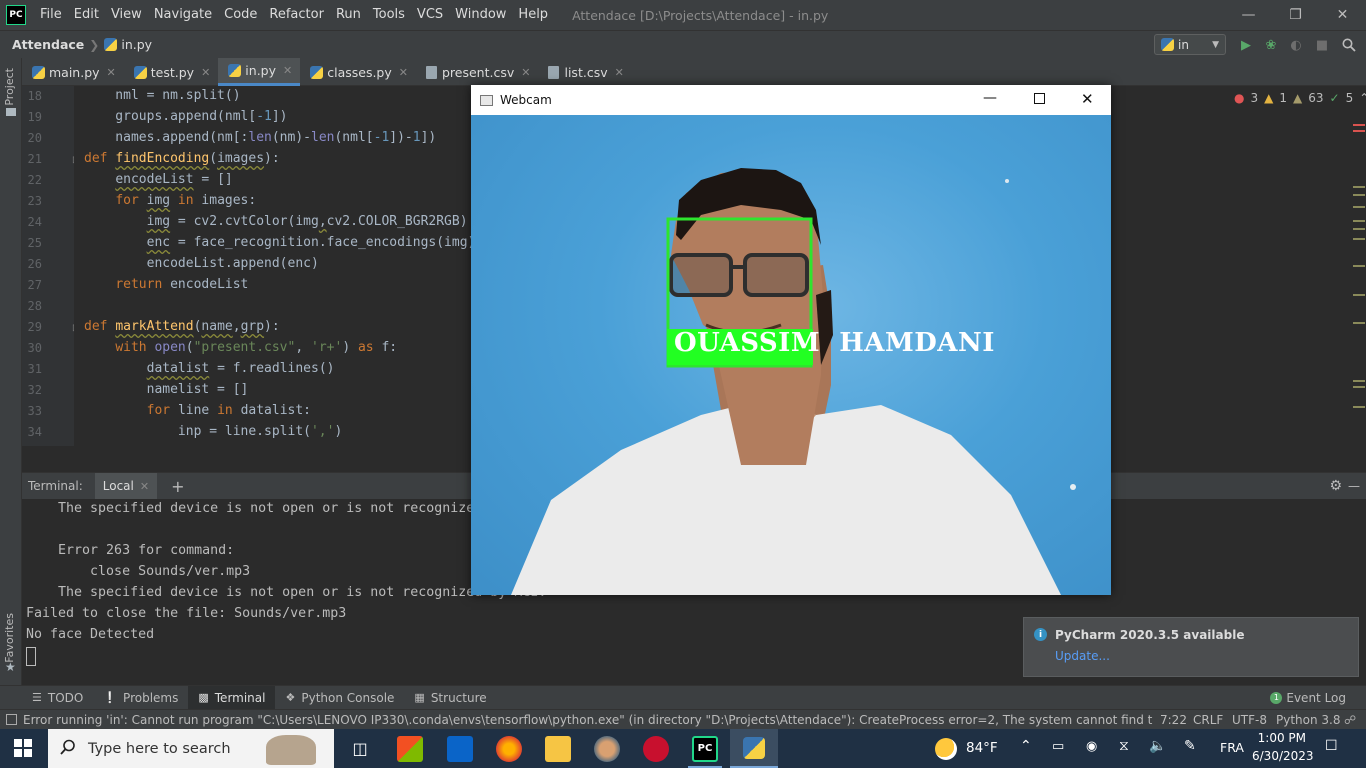 The width and height of the screenshot is (1366, 768). What do you see at coordinates (9, 638) in the screenshot?
I see `favorites-tool-window-label: Favorites` at bounding box center [9, 638].